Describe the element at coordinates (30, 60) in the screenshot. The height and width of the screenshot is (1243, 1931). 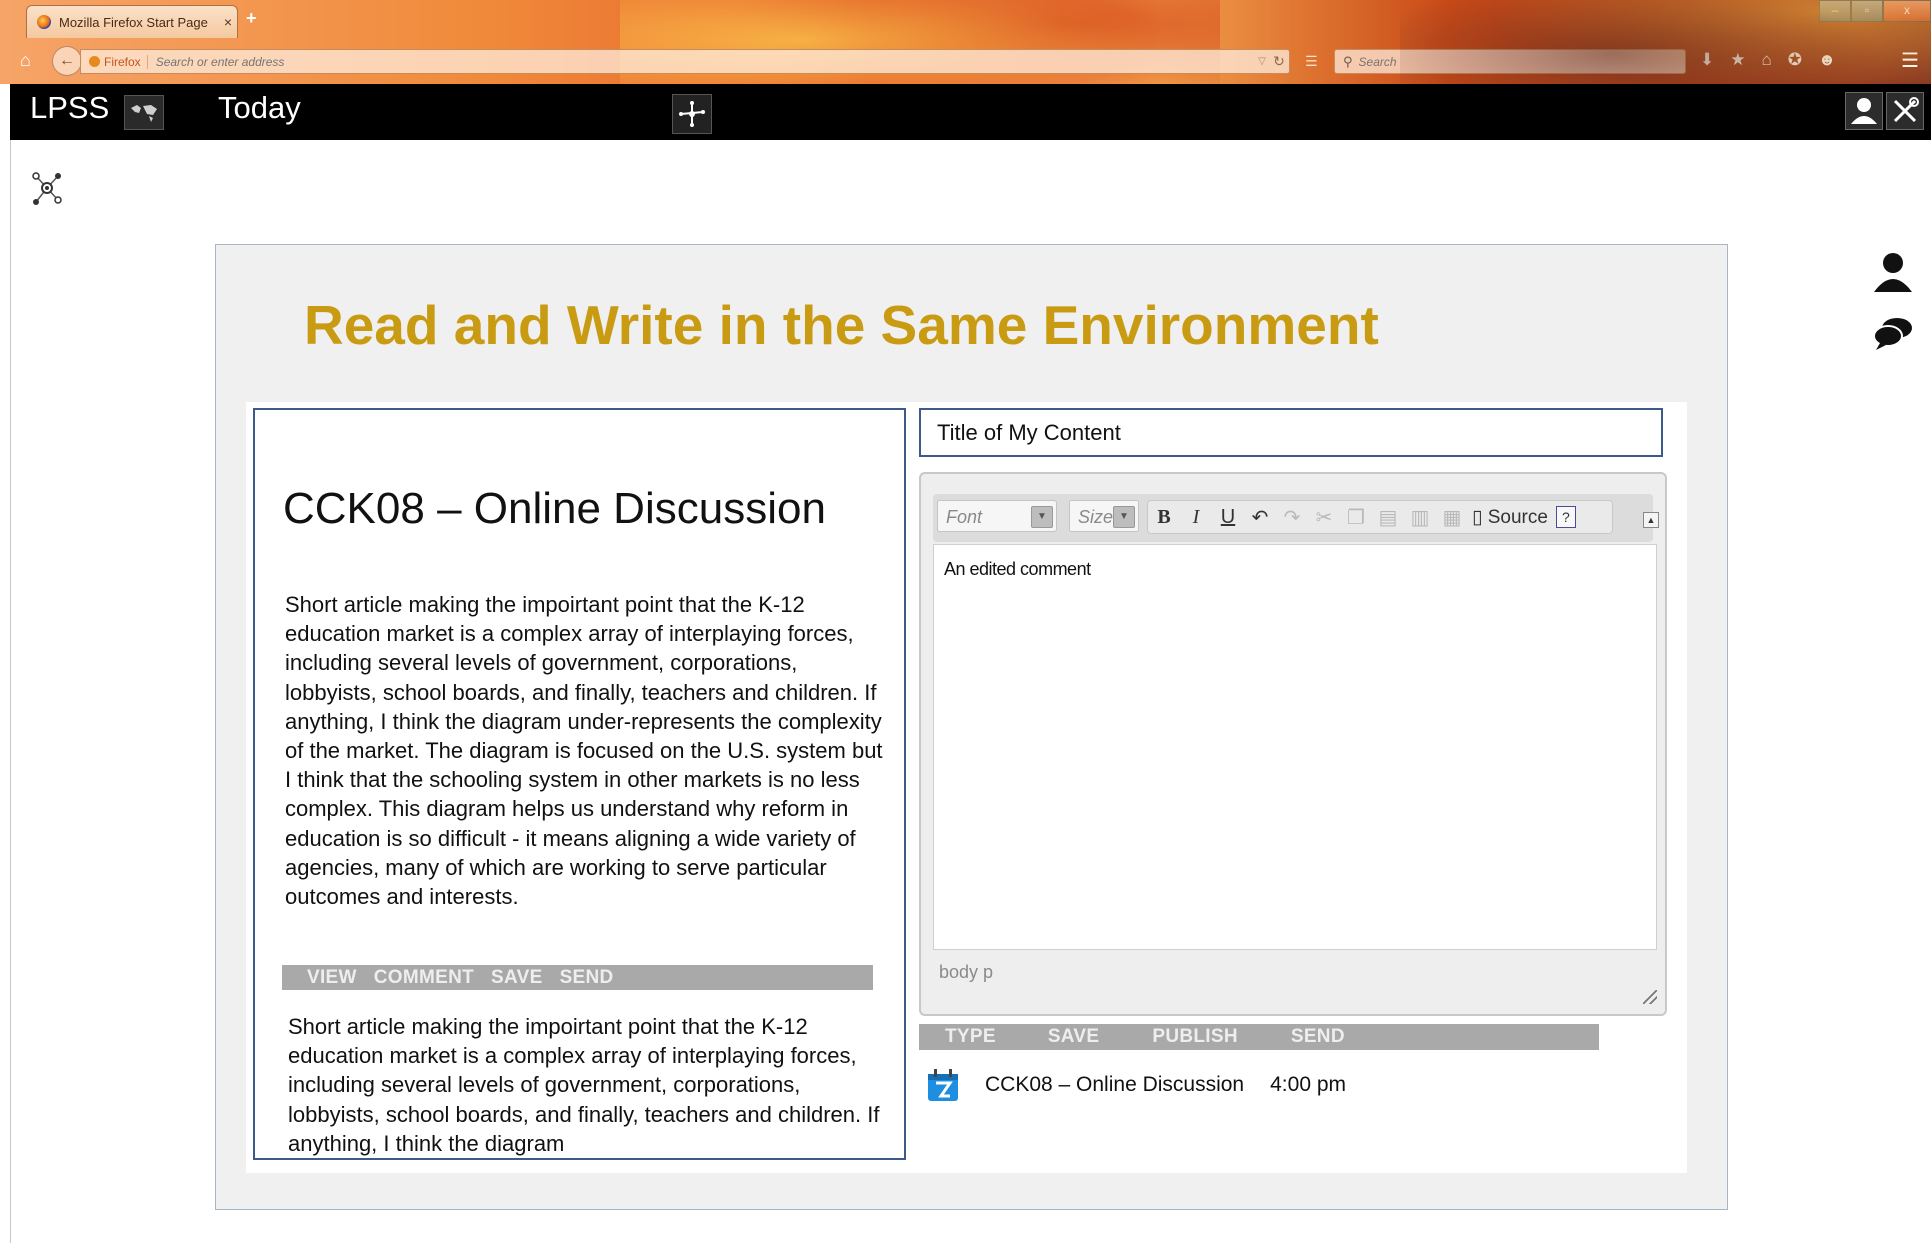
I see `home-icon: ⌂` at that location.